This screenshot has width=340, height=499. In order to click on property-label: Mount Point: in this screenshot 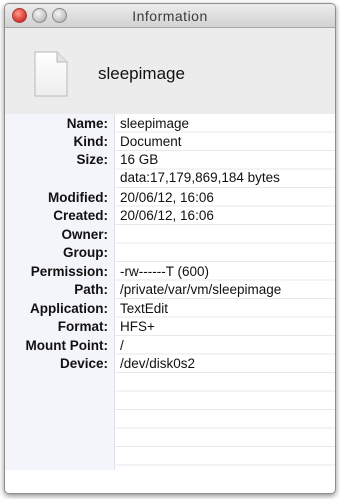, I will do `click(66, 345)`.